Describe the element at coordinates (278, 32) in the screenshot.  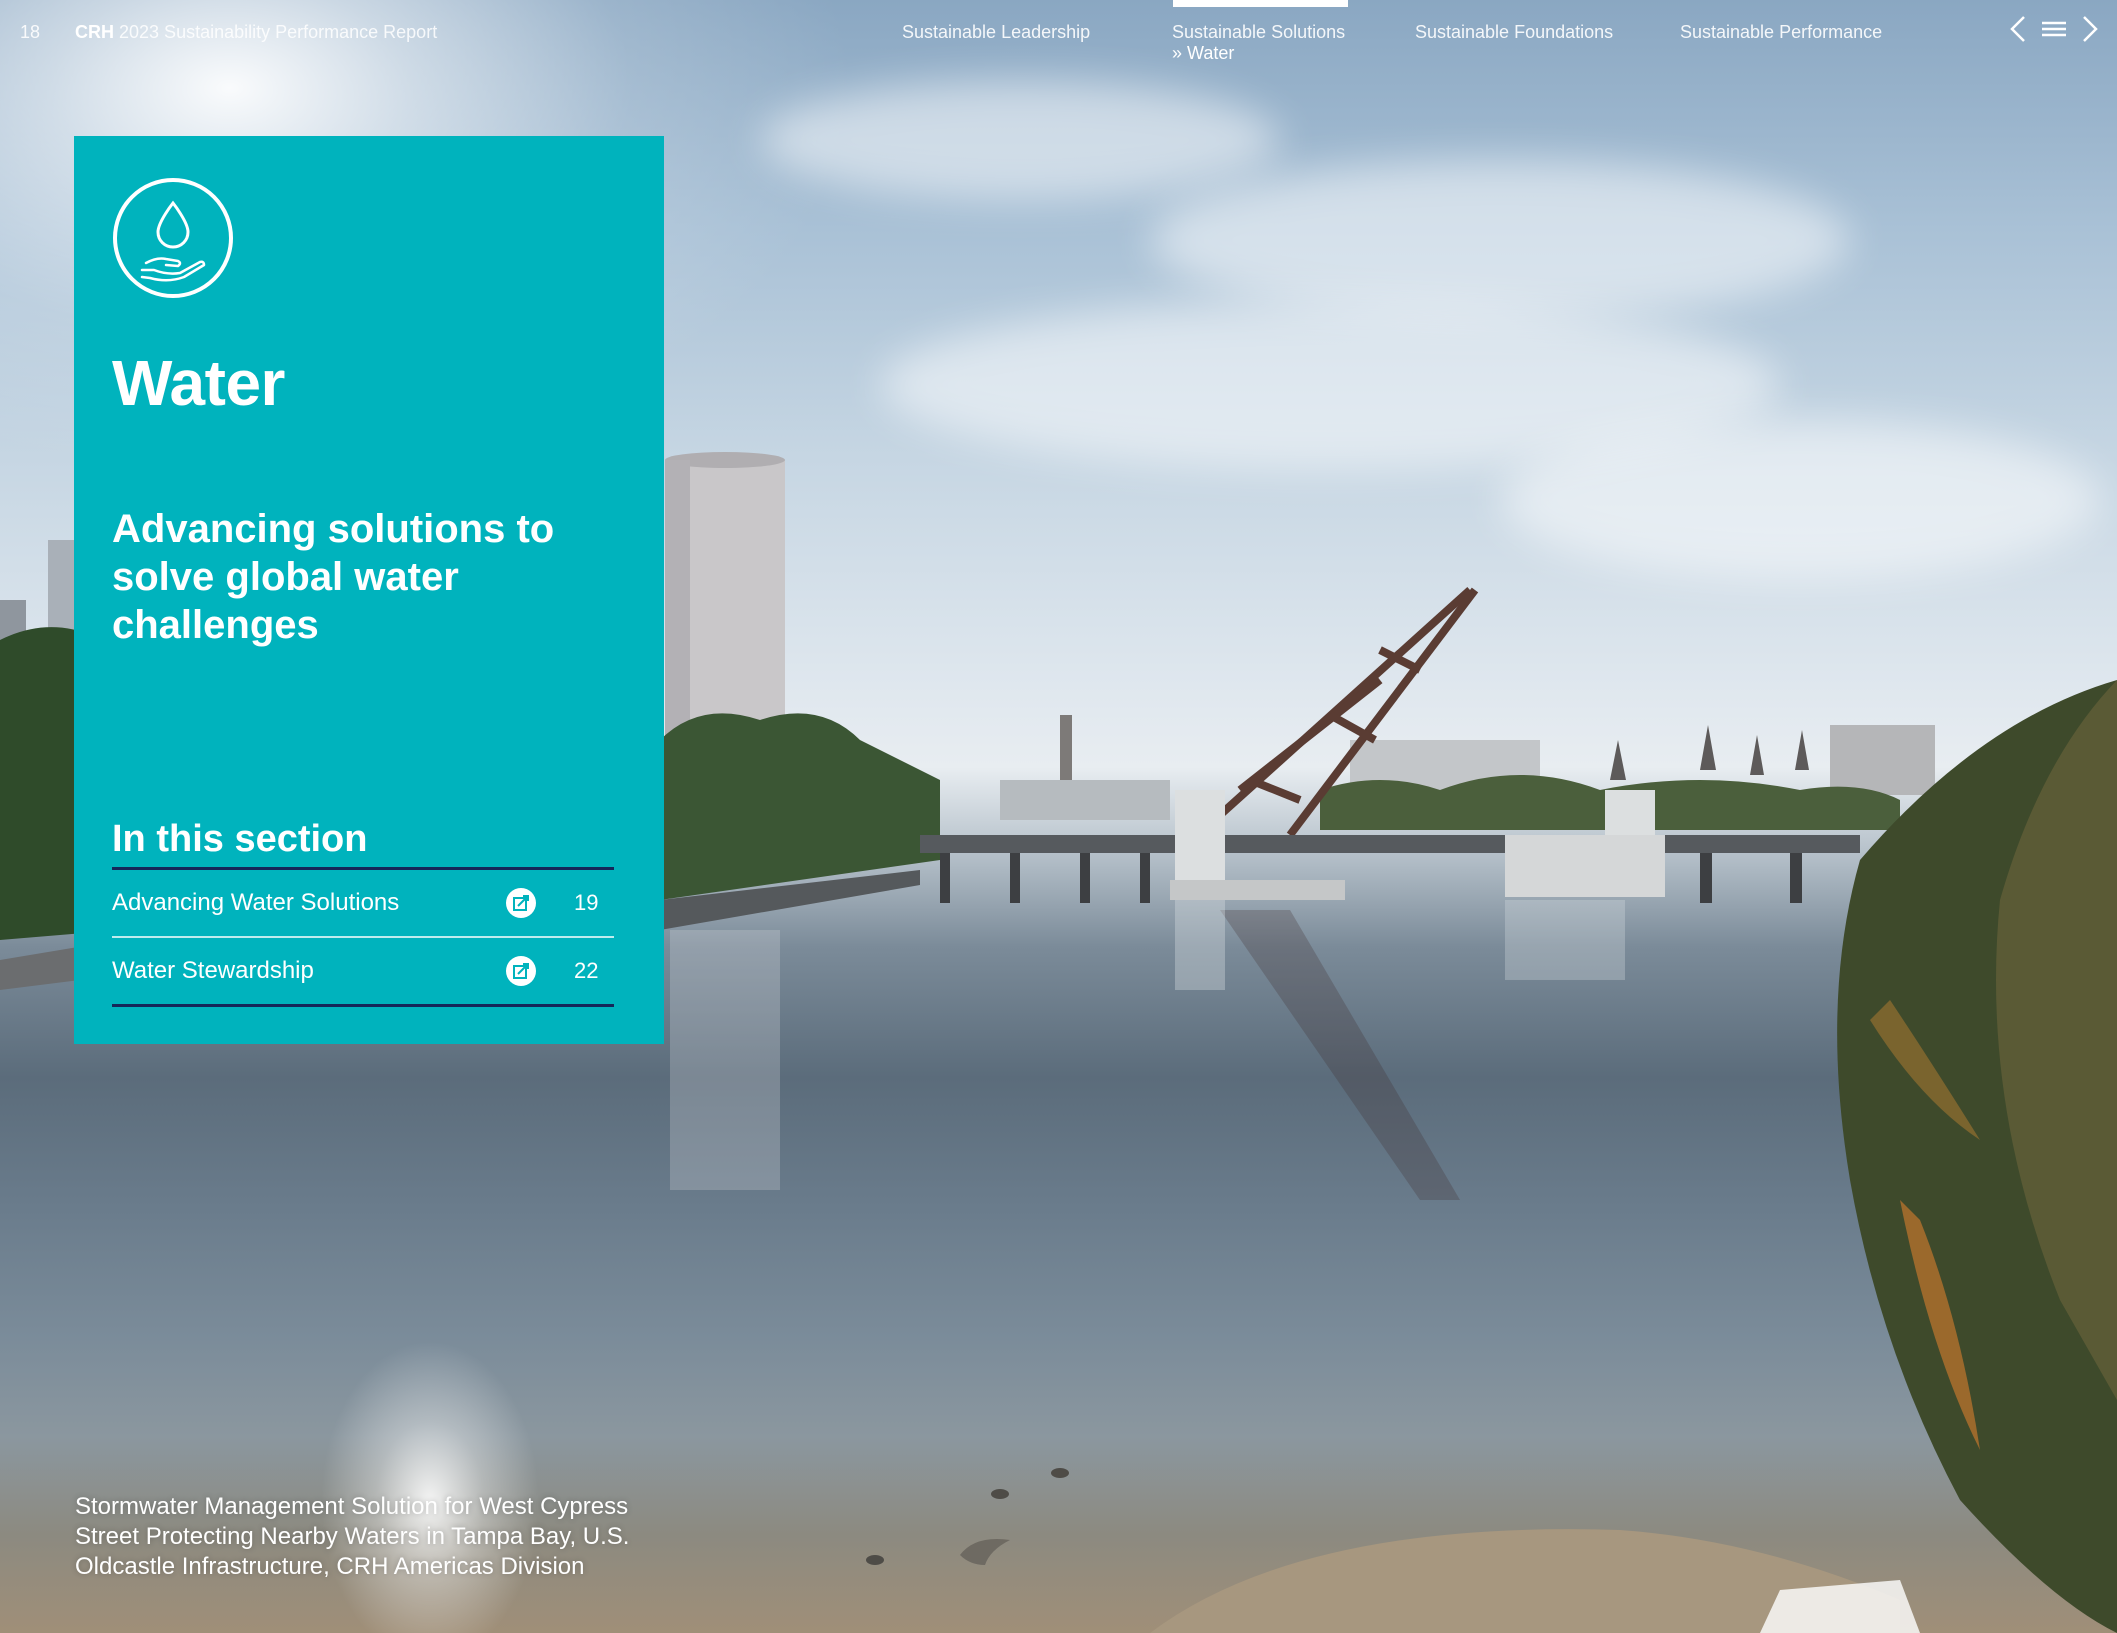
I see `report-title-text: 2023 Sustainability Performance Report` at that location.